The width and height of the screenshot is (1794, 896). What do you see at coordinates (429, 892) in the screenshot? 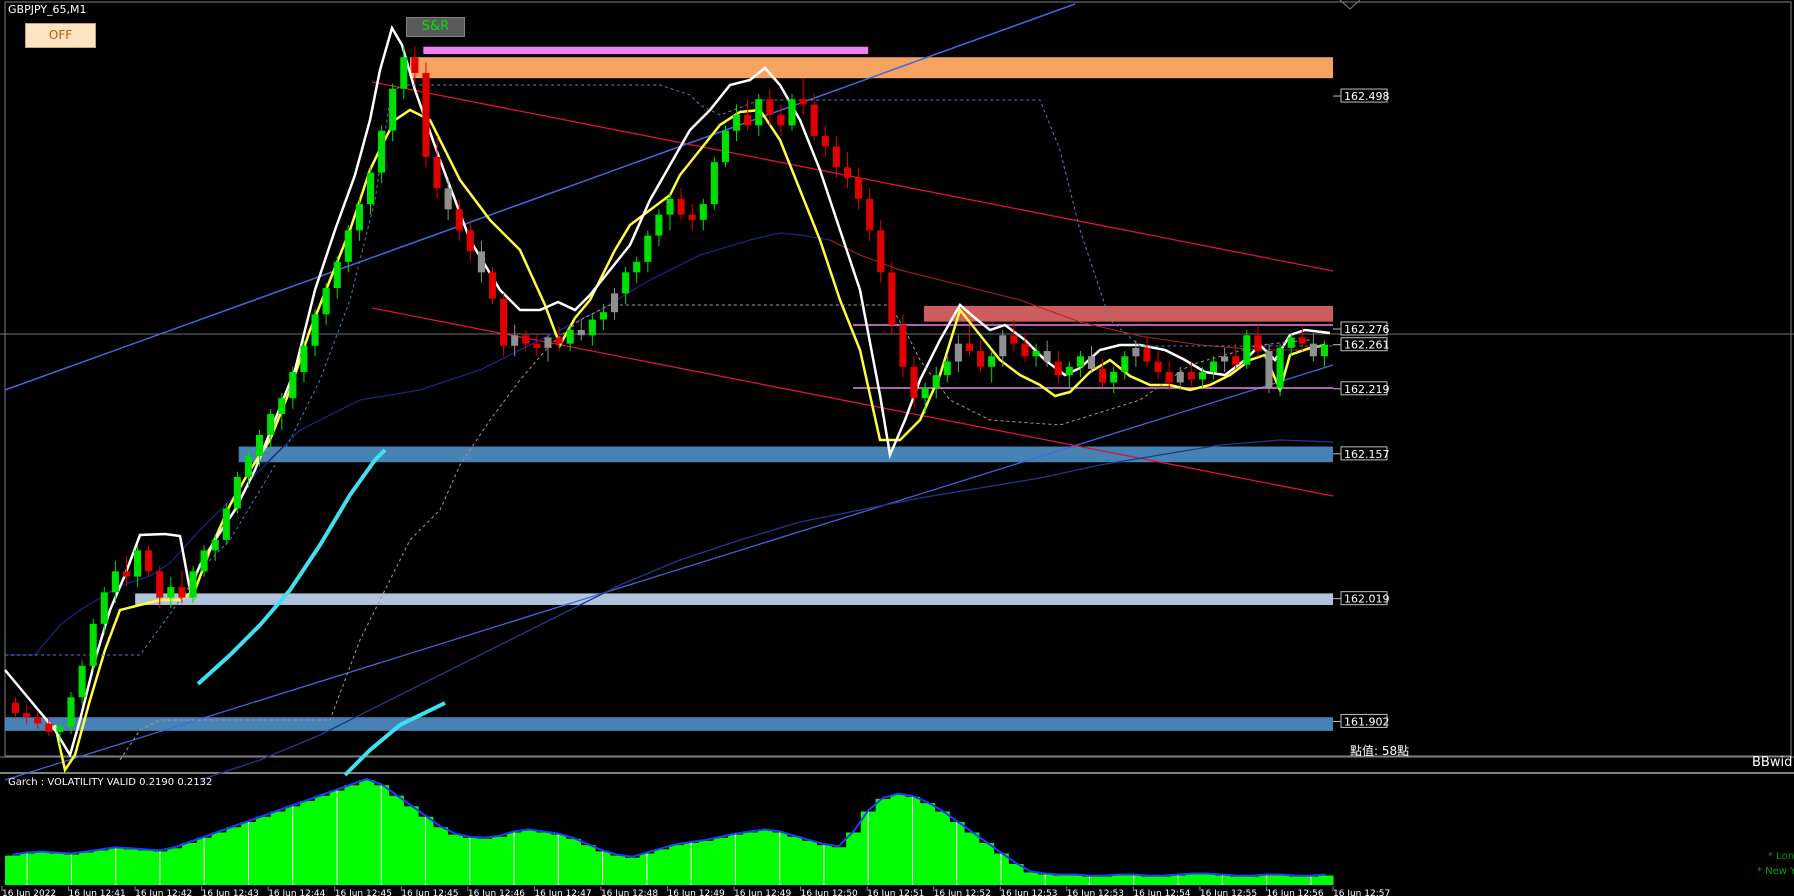
I see `time-tick-label: 16 Jun 12:45` at bounding box center [429, 892].